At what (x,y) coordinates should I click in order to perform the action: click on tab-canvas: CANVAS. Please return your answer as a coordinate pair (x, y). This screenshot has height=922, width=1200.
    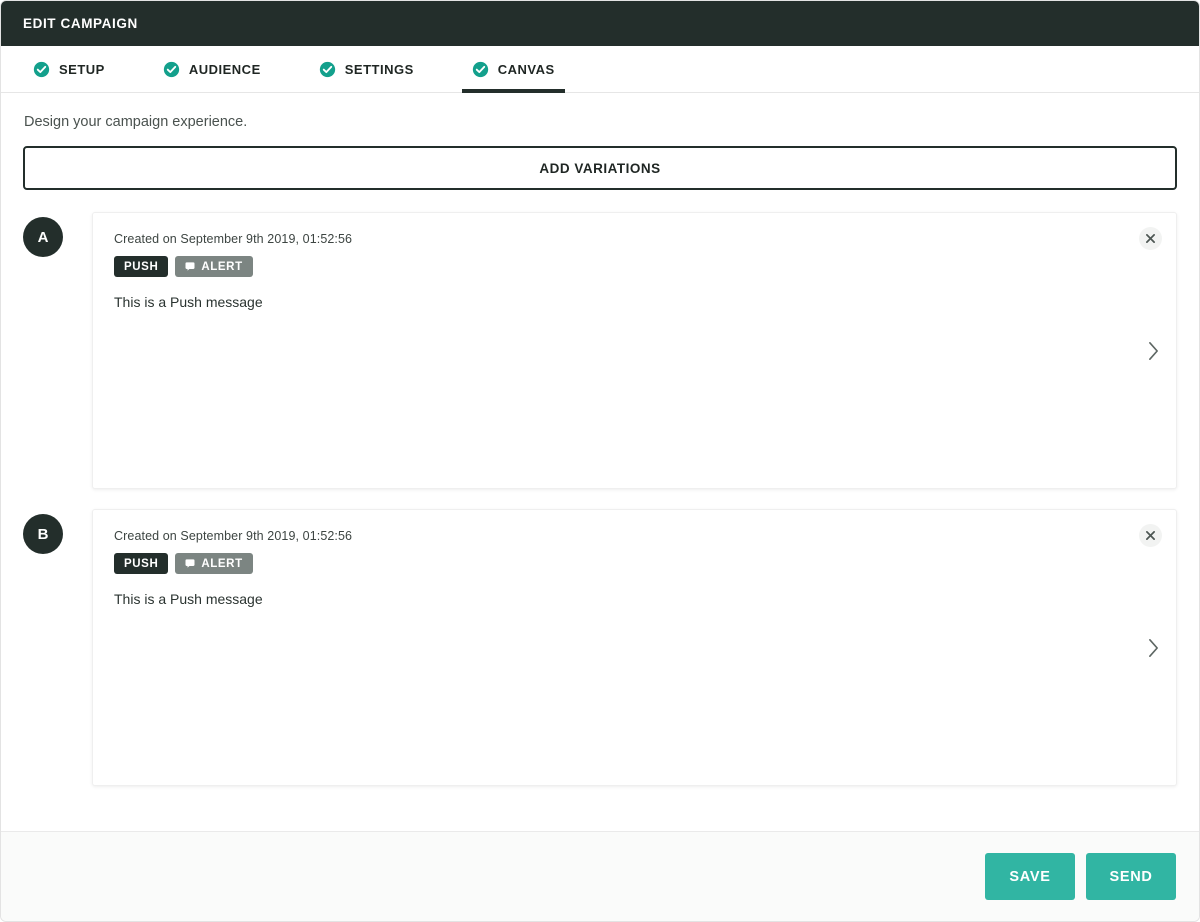
    Looking at the image, I should click on (513, 69).